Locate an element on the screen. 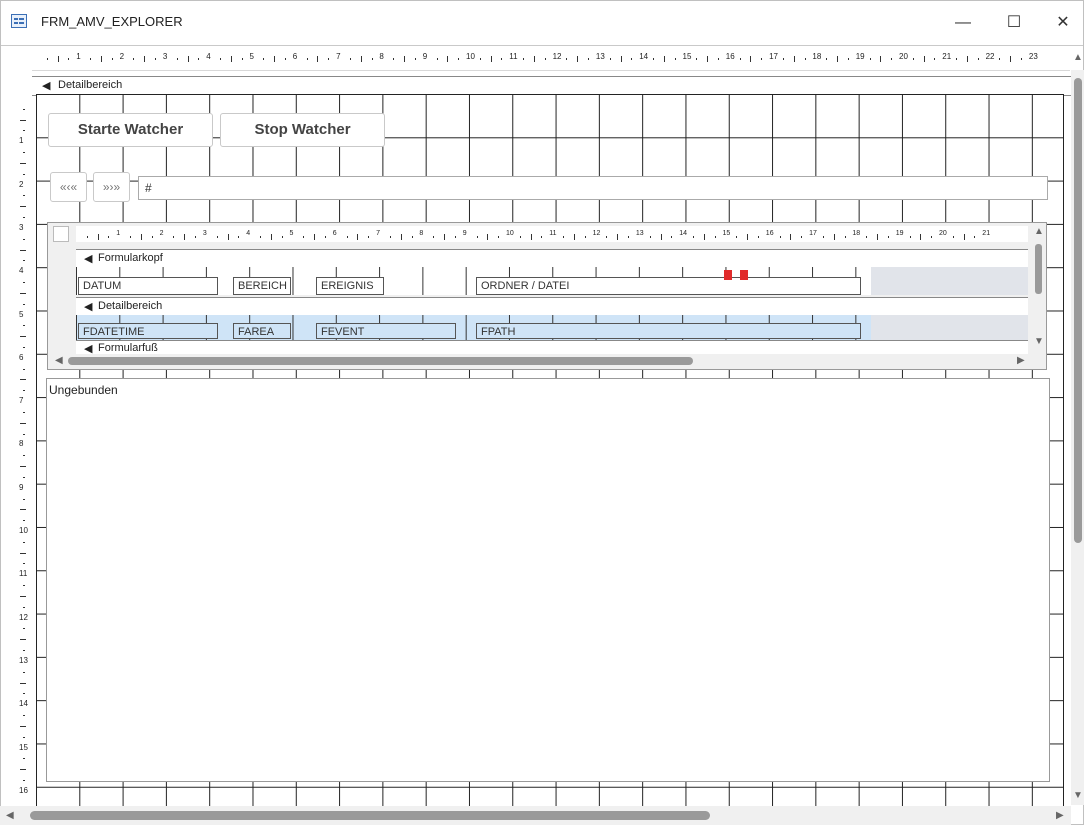  ruler-left-tick-label: 5 is located at coordinates (21, 314).